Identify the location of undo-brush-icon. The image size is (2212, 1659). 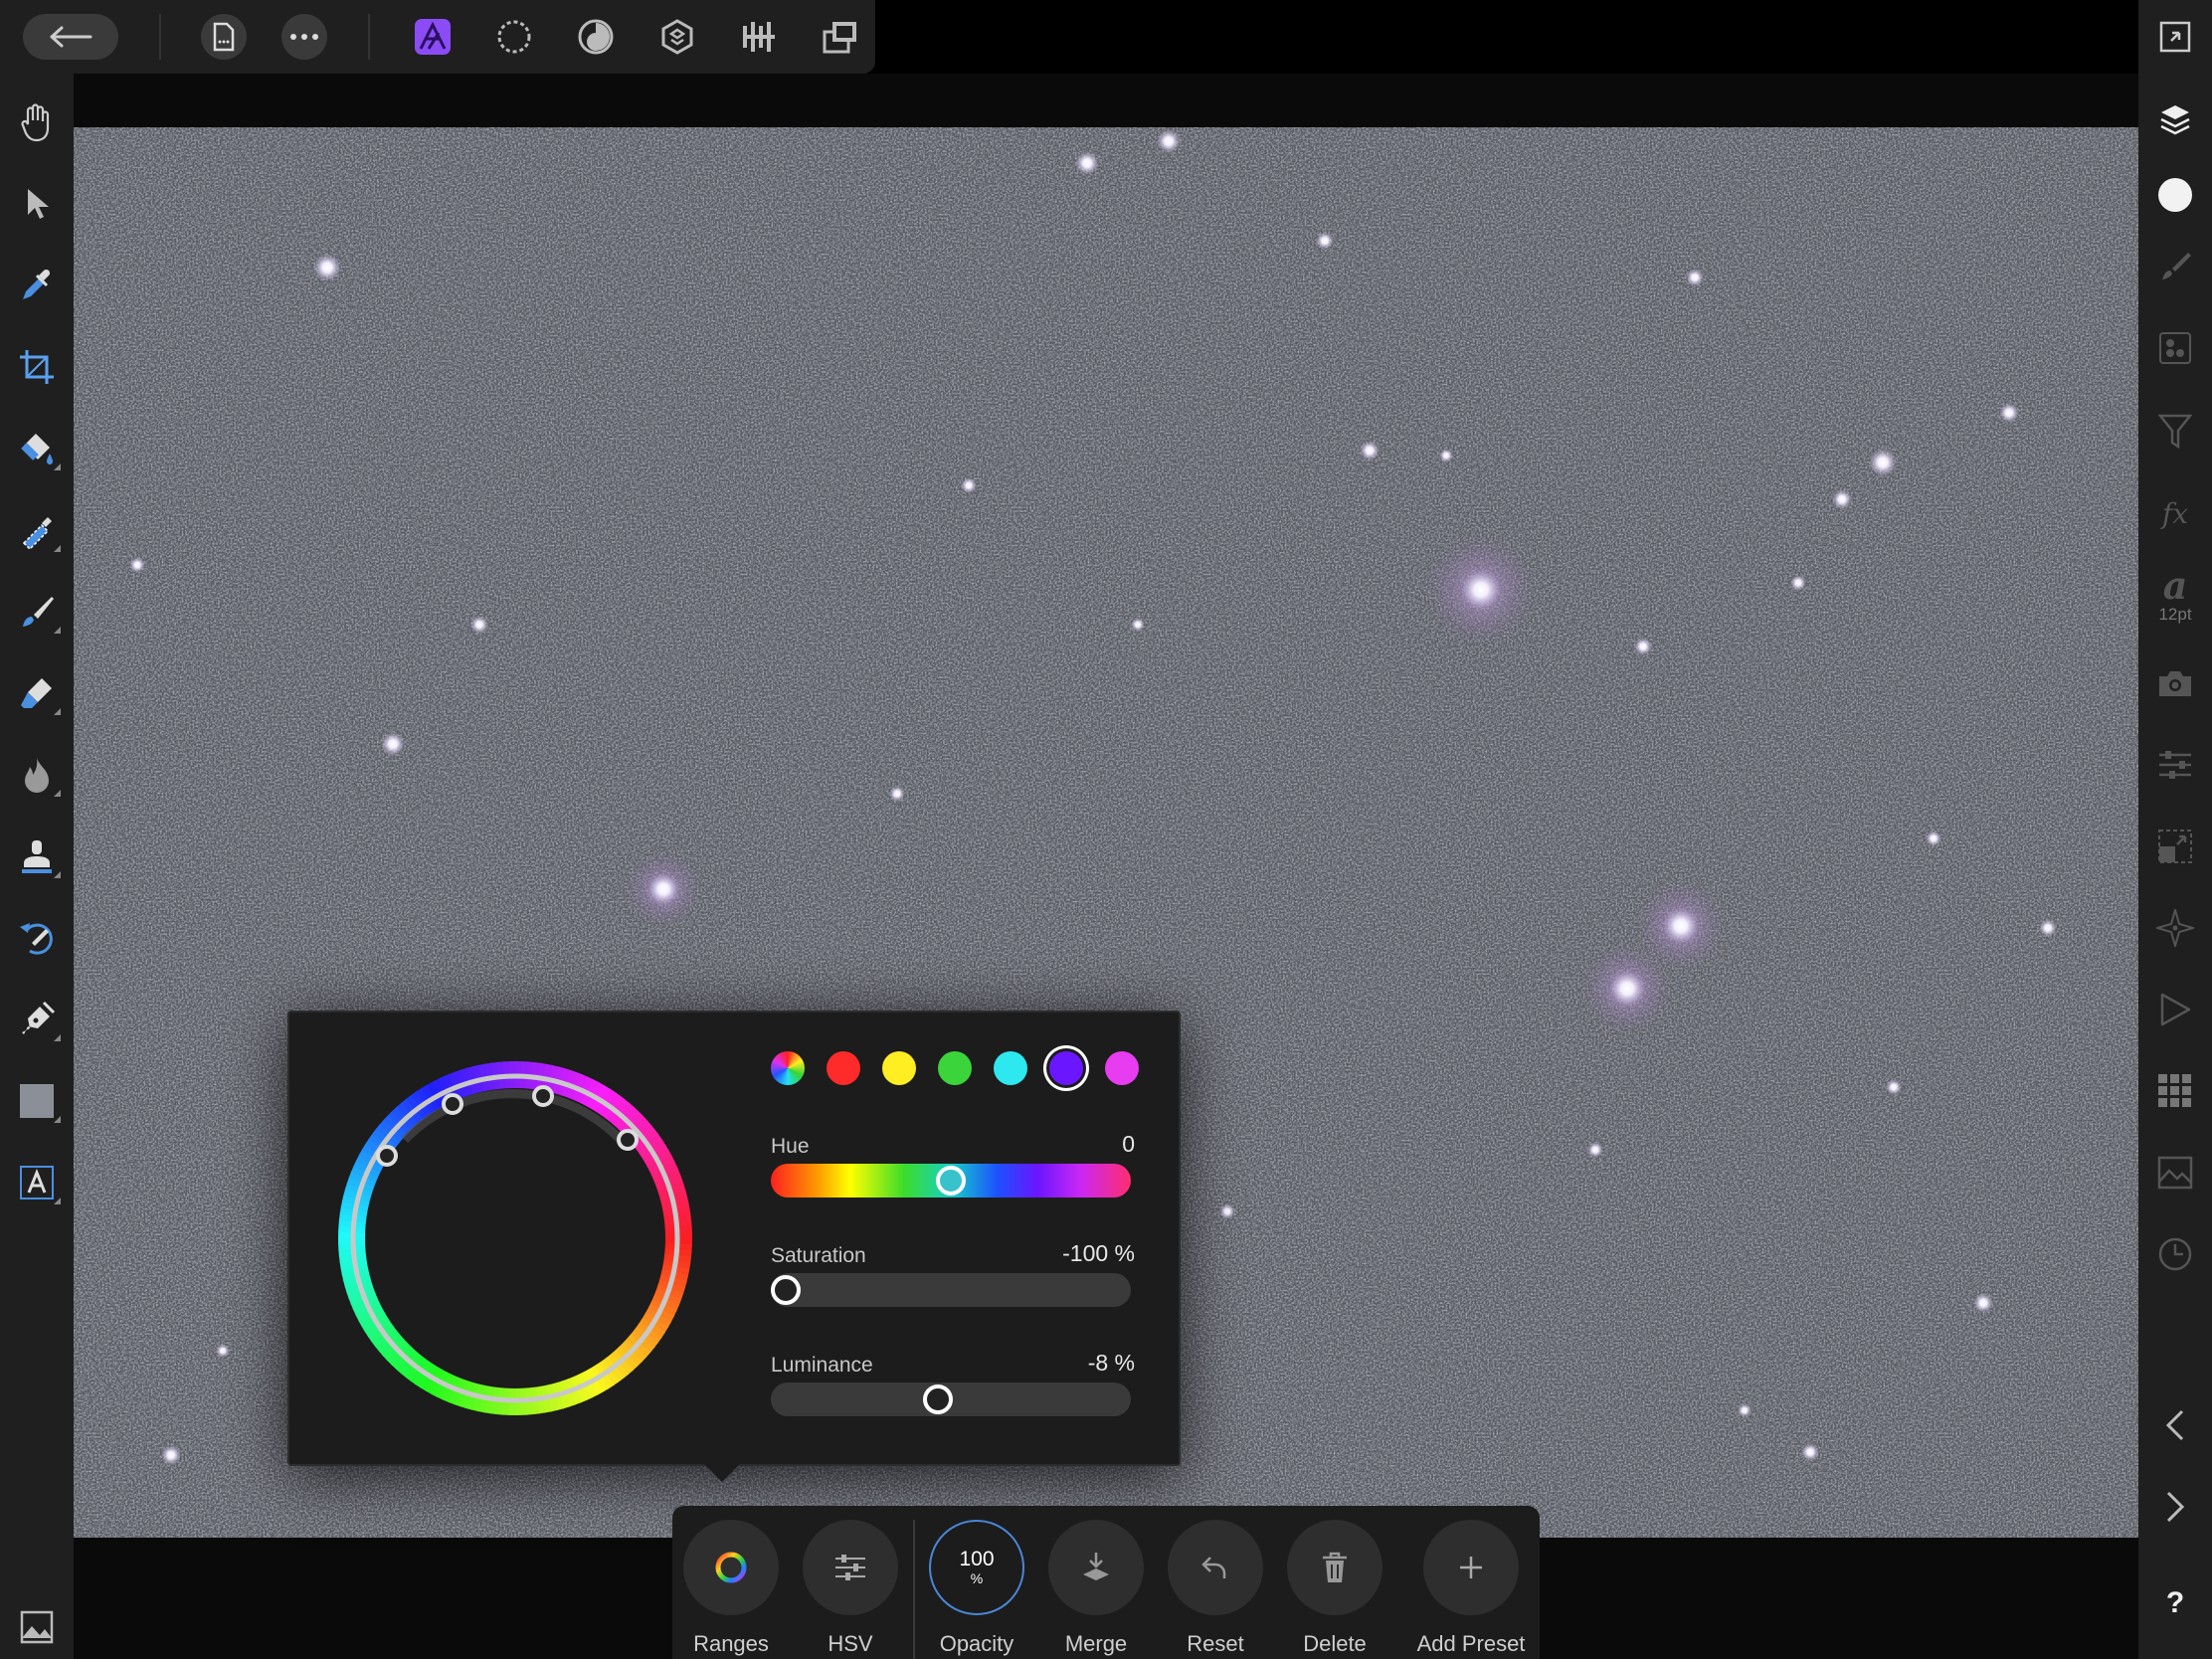
(36, 939).